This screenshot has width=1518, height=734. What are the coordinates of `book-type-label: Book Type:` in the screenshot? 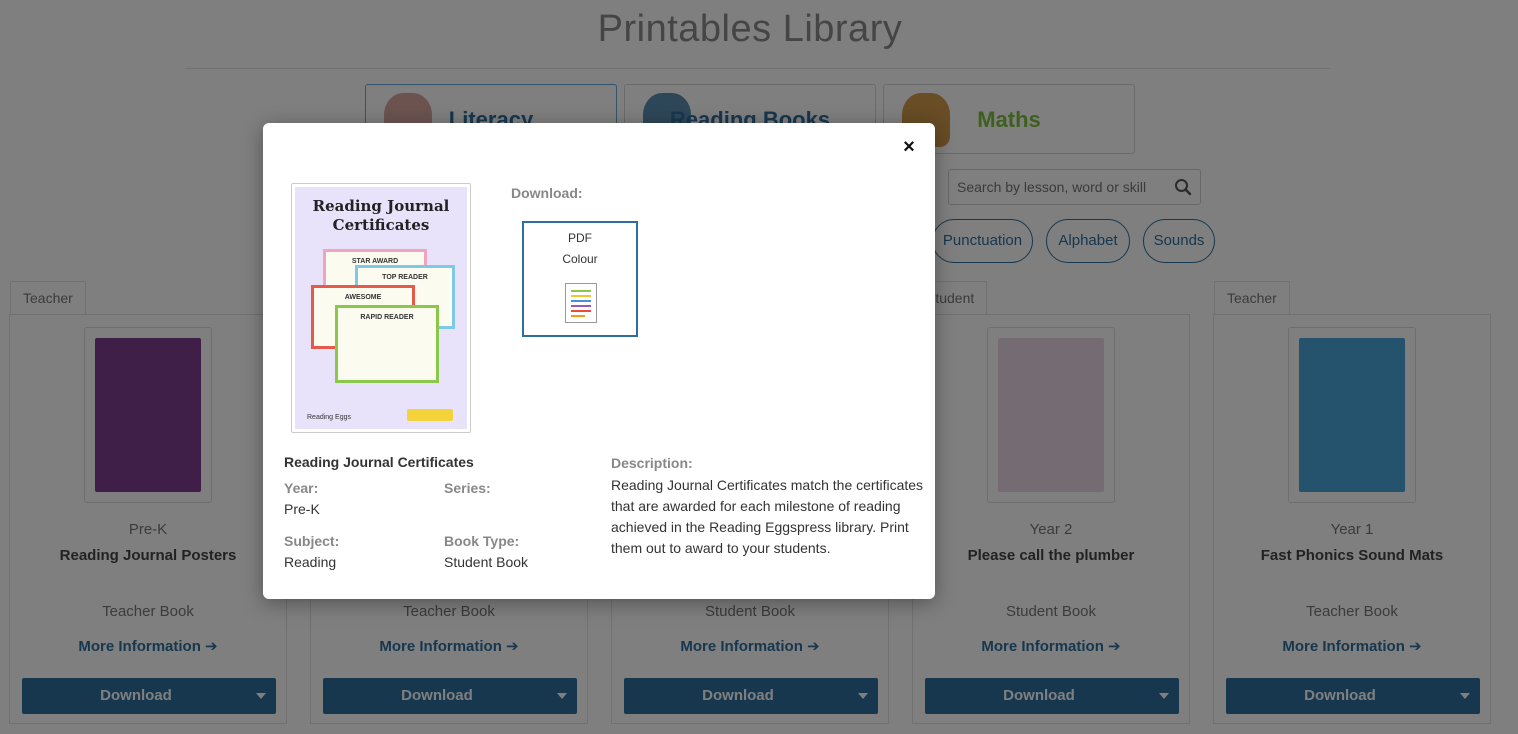 It's located at (482, 541).